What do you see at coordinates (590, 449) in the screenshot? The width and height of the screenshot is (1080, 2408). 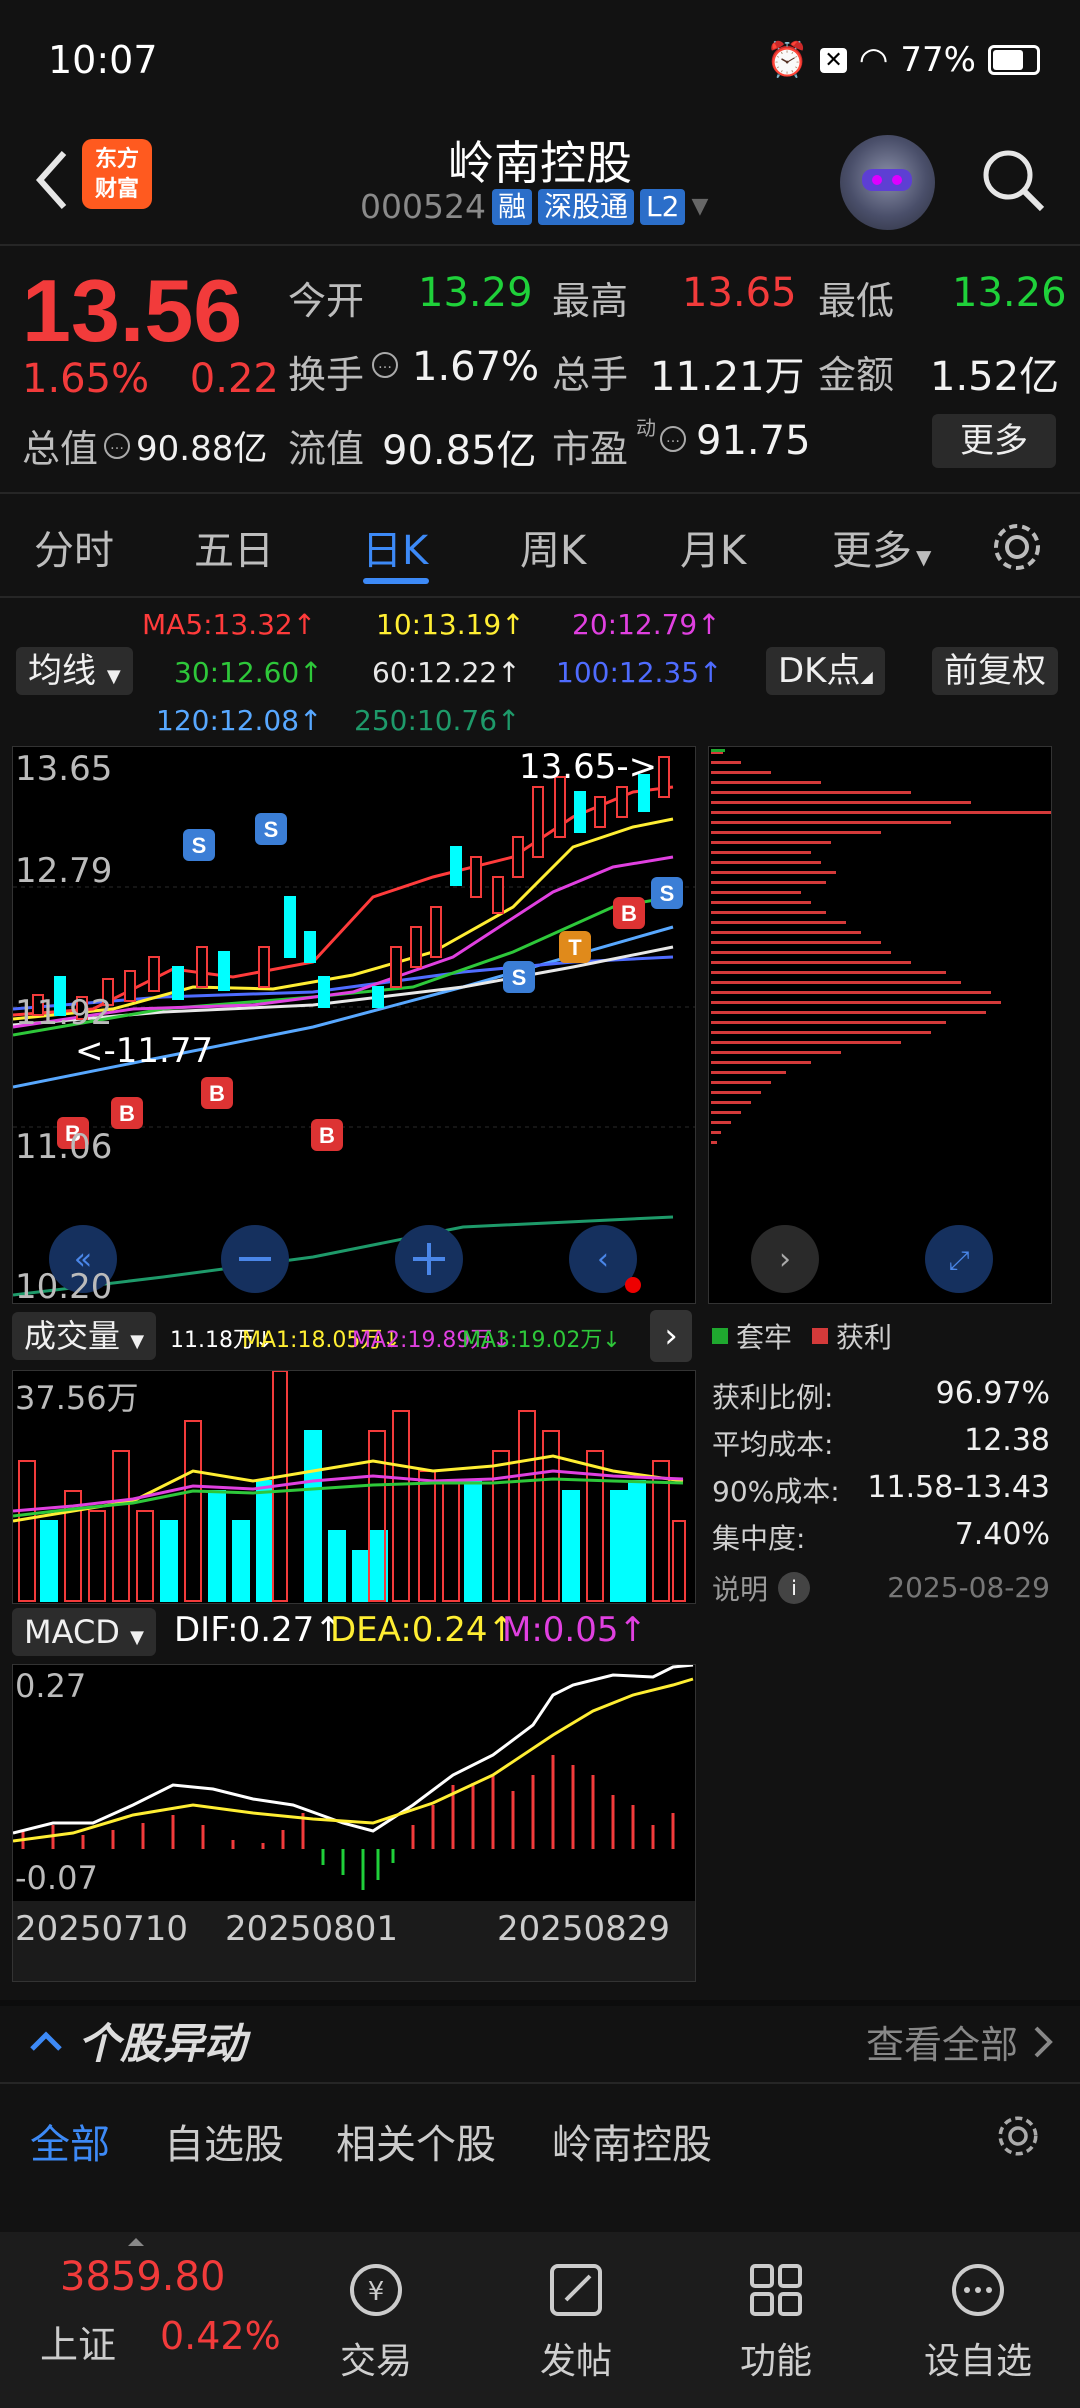 I see `pe-label: 市盈` at bounding box center [590, 449].